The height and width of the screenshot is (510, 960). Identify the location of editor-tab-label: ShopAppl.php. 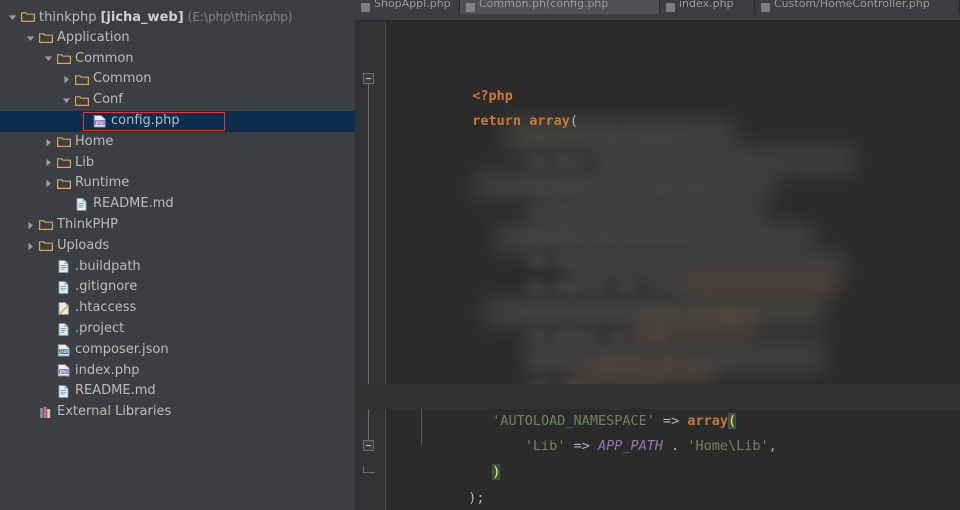
(412, 5).